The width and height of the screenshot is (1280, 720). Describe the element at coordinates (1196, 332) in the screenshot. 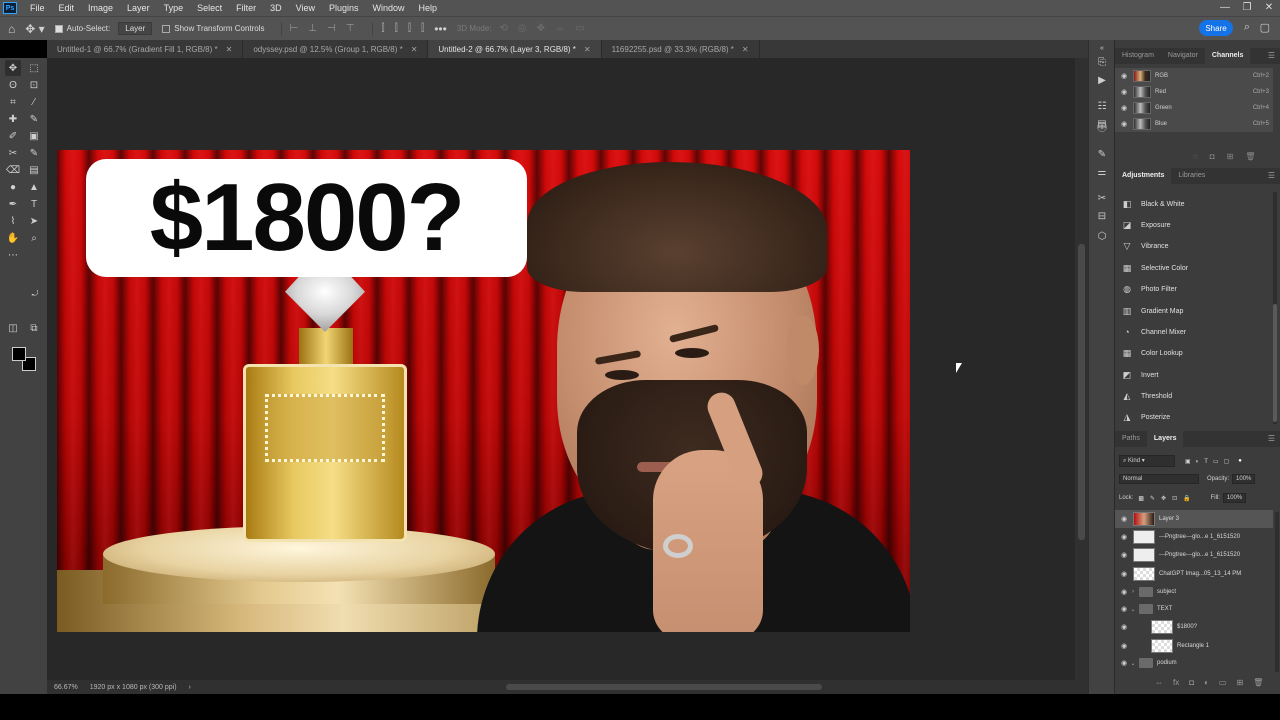

I see `adjustment-channel-mixer: ◔ Channel Mixer` at that location.